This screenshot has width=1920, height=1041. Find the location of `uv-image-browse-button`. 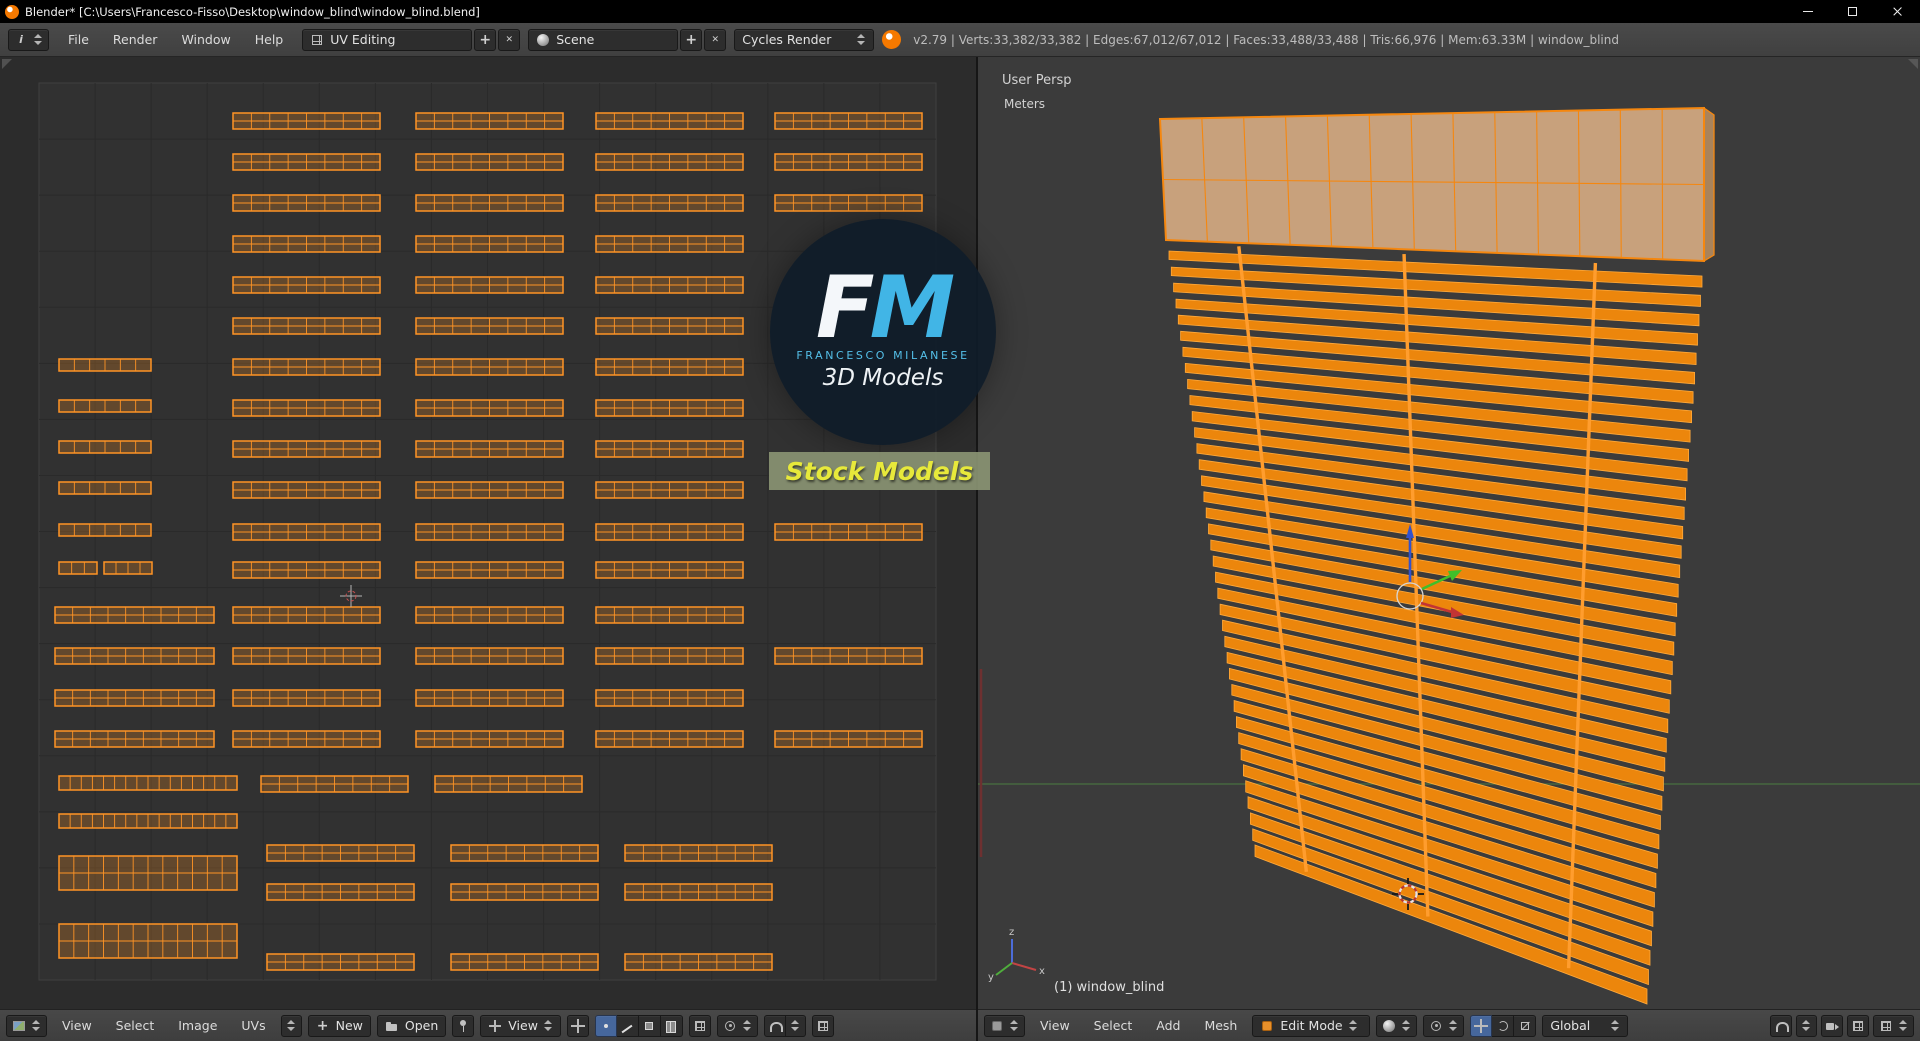

uv-image-browse-button is located at coordinates (291, 1025).